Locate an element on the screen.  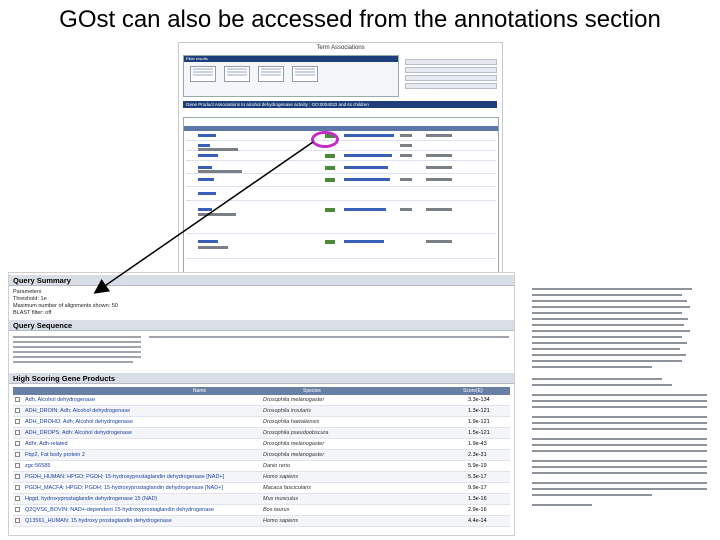
query-summary-line: Maximum number of alignments shown: 50 is located at coordinates (65, 306).